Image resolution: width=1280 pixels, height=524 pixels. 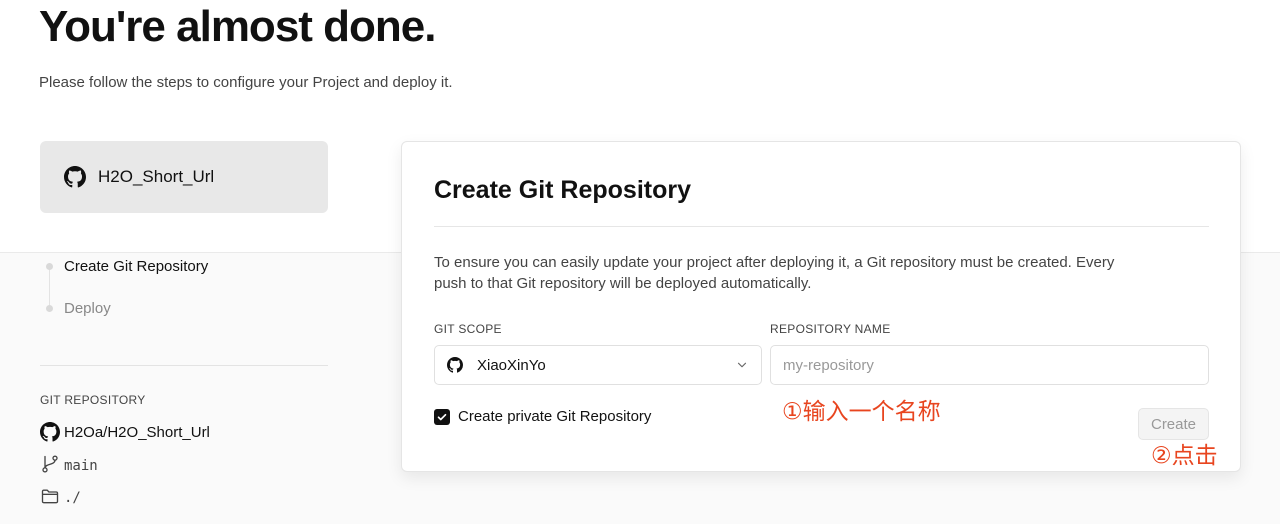 I want to click on annotation-enter-name: ①输入一个名称, so click(x=861, y=412).